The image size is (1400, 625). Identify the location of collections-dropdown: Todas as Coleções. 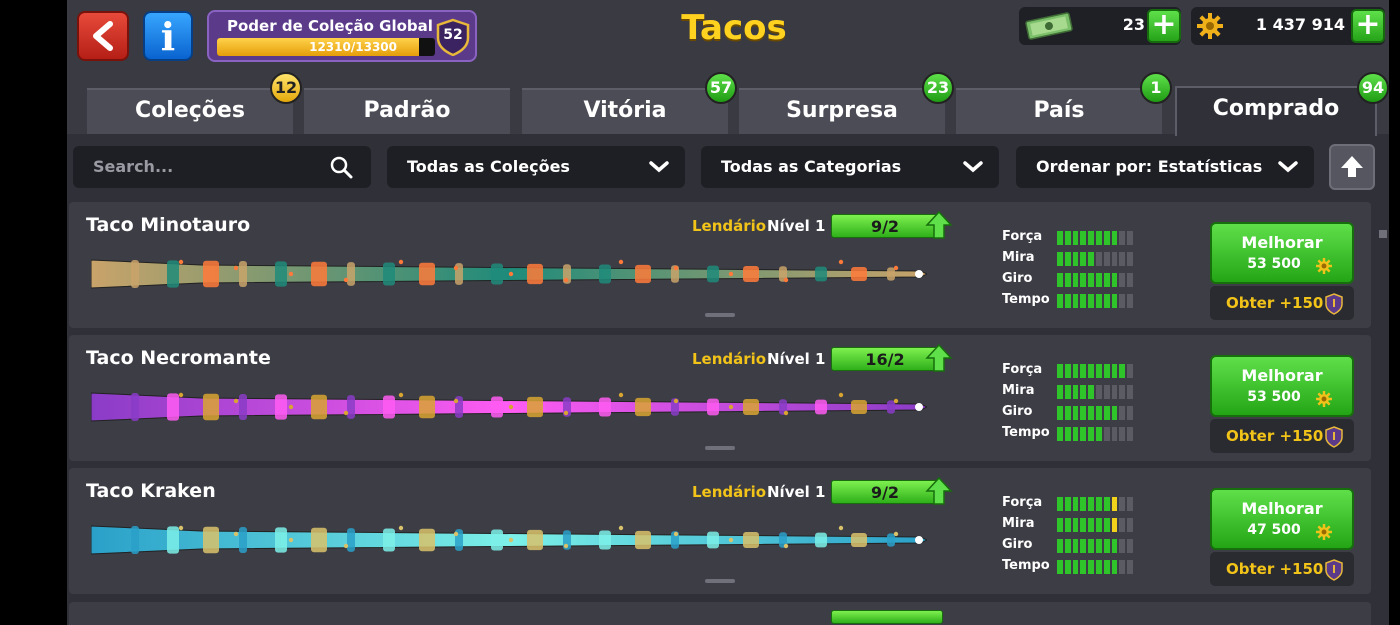
(536, 167).